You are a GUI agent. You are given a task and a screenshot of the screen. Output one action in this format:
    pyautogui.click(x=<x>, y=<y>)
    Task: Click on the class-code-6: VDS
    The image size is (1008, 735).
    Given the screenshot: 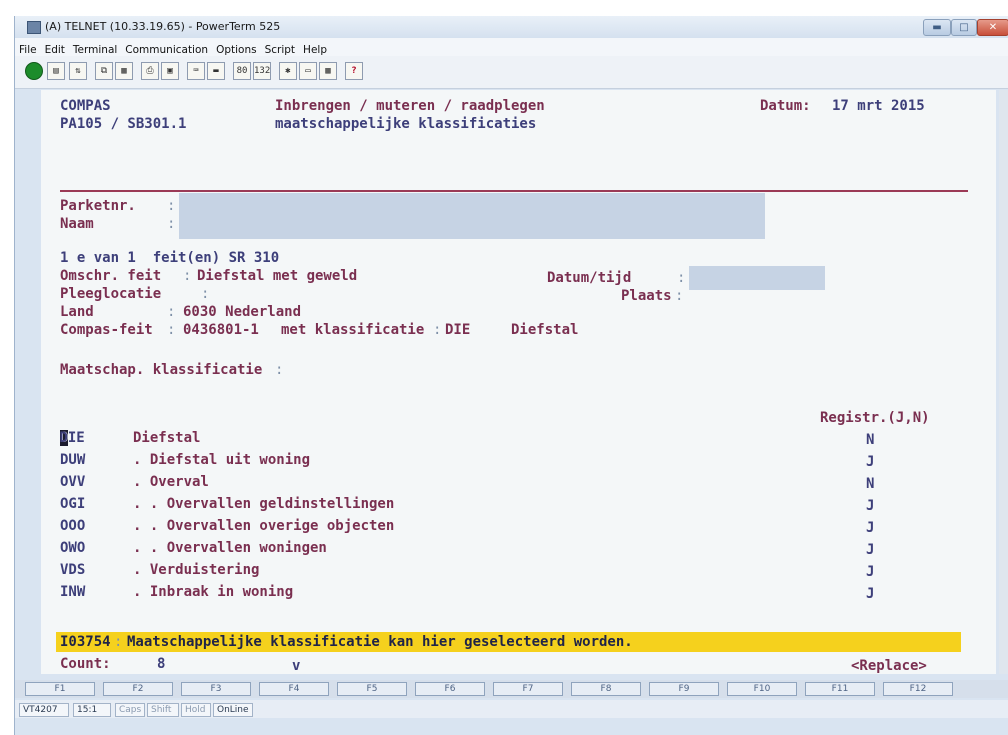 What is the action you would take?
    pyautogui.click(x=72, y=570)
    